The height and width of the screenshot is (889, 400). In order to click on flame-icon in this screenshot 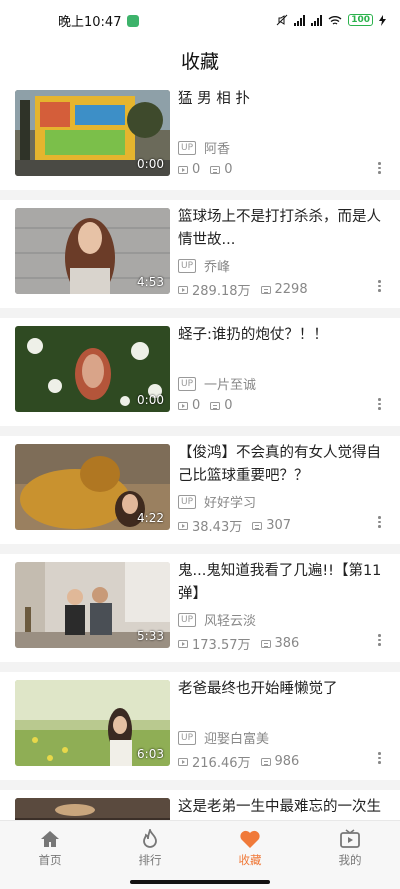, I will do `click(150, 838)`.